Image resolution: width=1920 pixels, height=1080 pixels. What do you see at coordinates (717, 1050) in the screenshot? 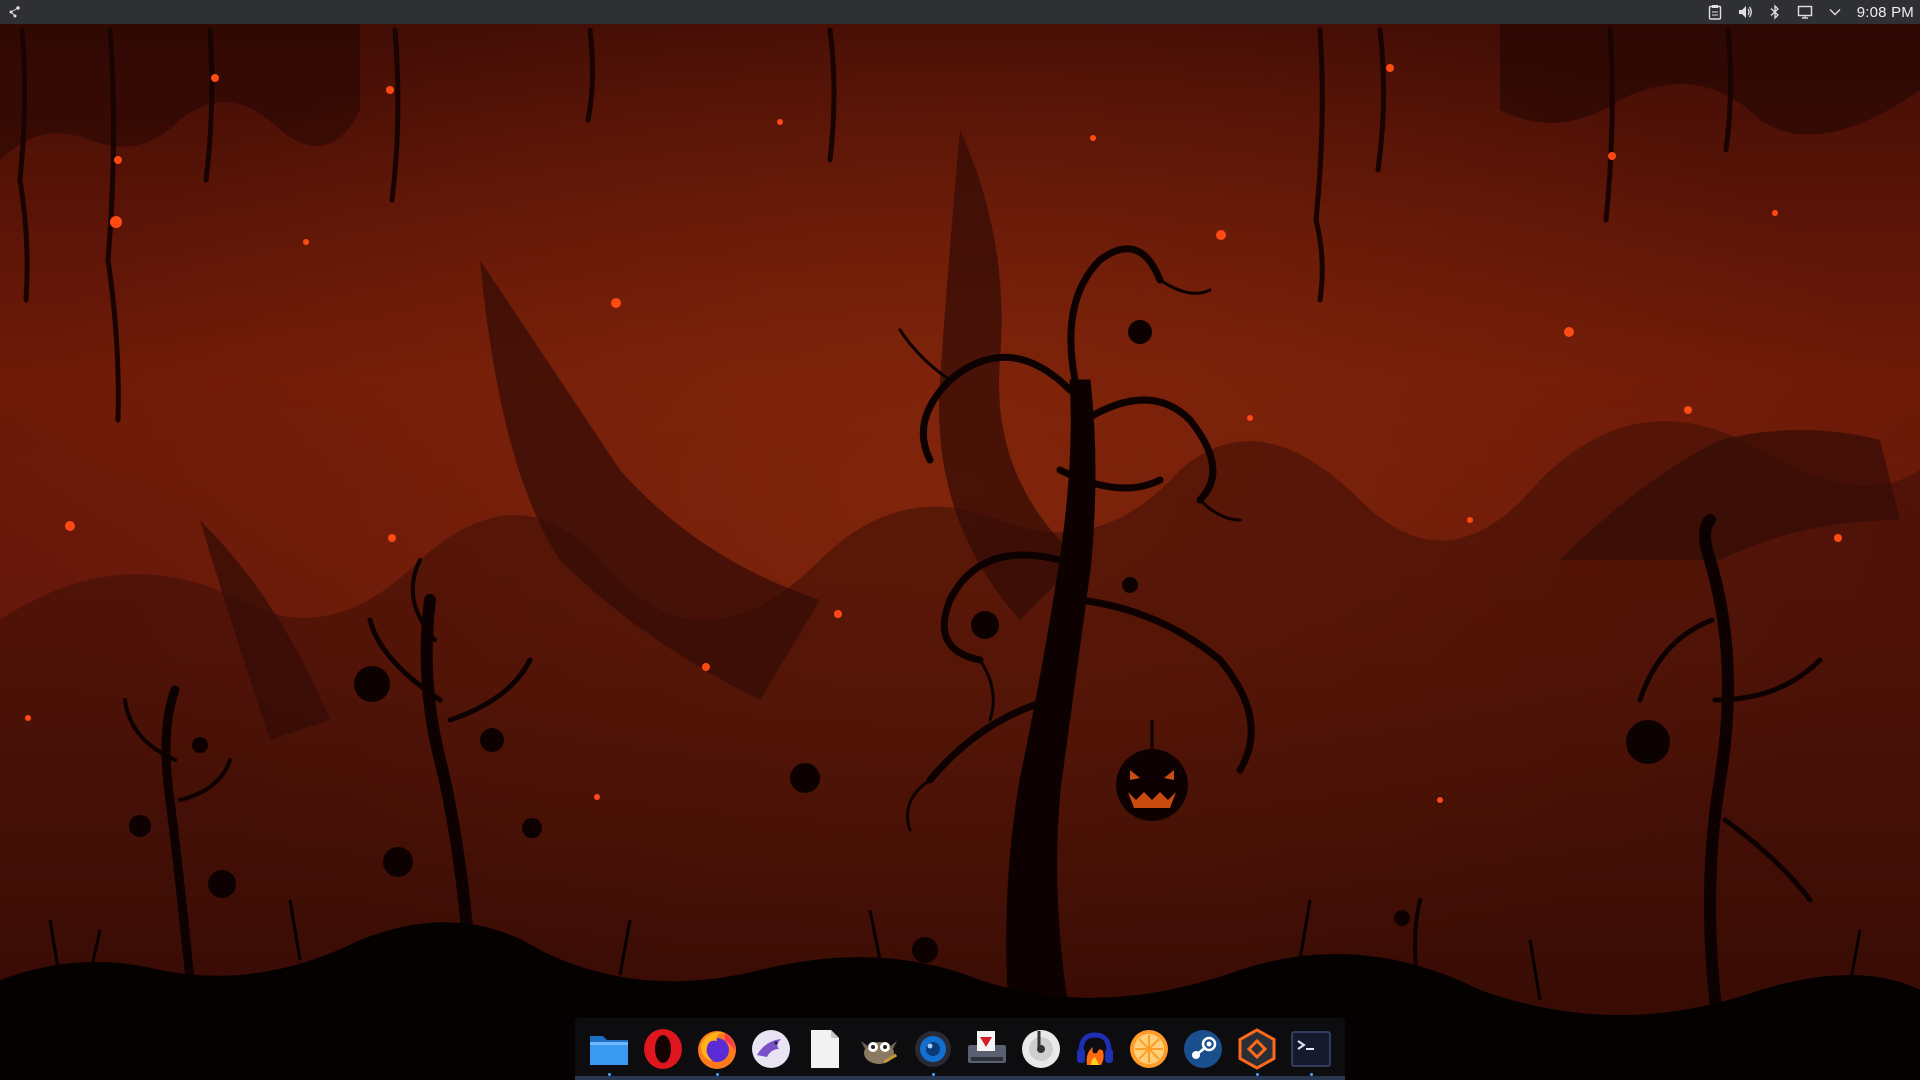
I see `firefox-icon` at bounding box center [717, 1050].